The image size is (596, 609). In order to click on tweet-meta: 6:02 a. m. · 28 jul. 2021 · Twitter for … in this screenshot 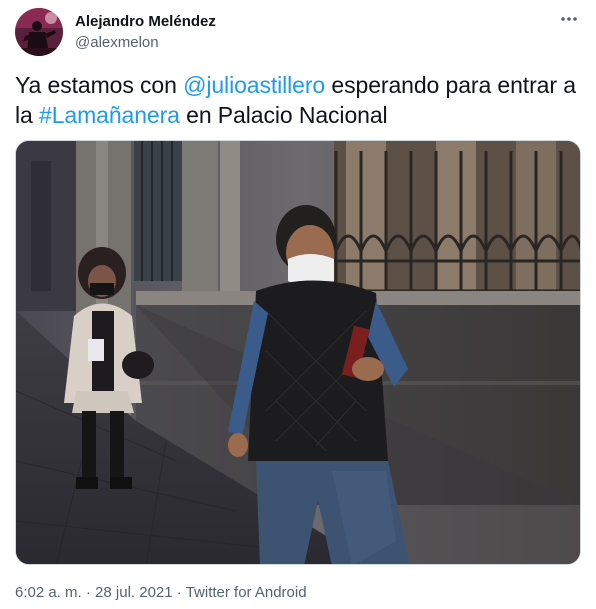, I will do `click(161, 593)`.